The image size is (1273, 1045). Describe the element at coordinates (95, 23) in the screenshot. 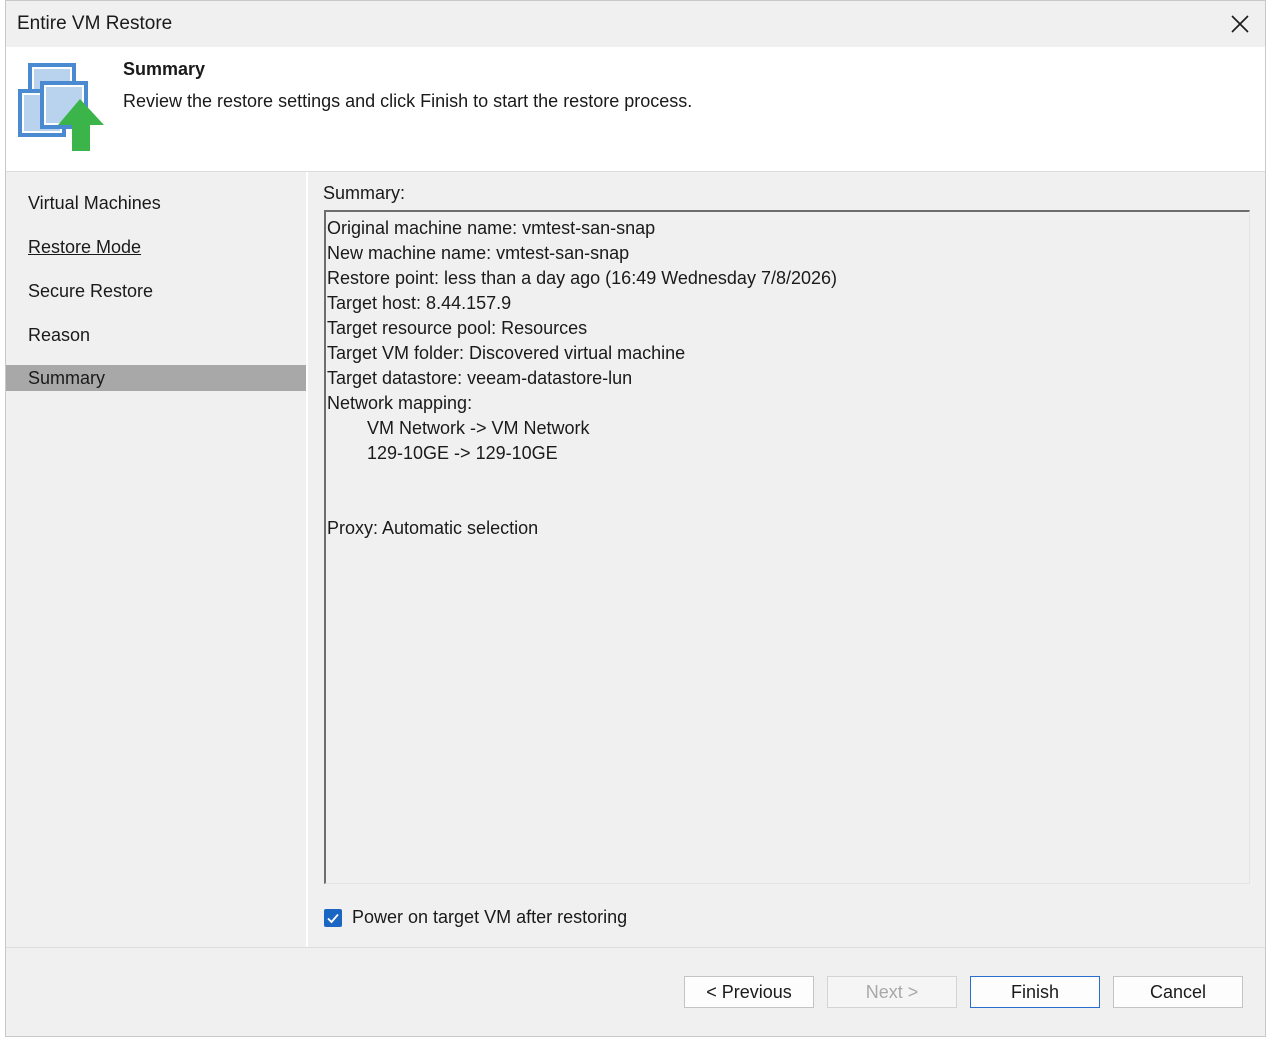

I see `window-title: Entire VM Restore` at that location.